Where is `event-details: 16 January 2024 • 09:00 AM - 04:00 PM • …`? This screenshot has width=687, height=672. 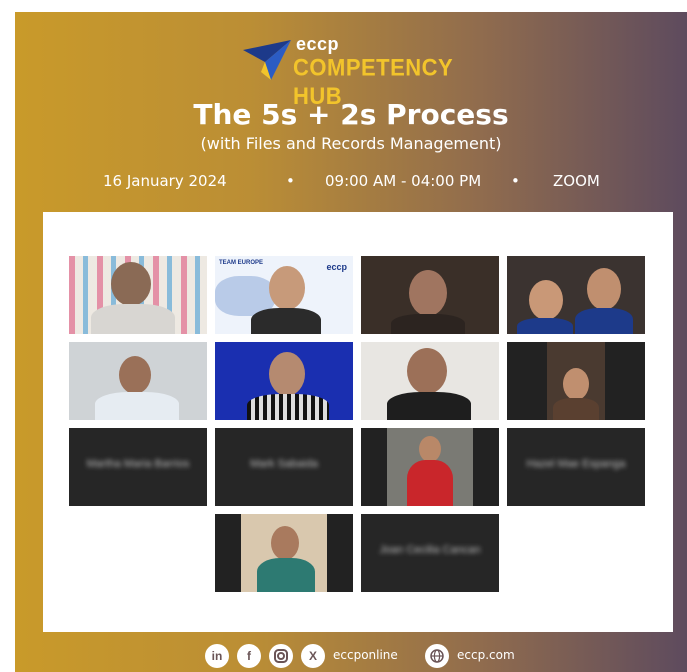
event-details: 16 January 2024 • 09:00 AM - 04:00 PM • … is located at coordinates (363, 184).